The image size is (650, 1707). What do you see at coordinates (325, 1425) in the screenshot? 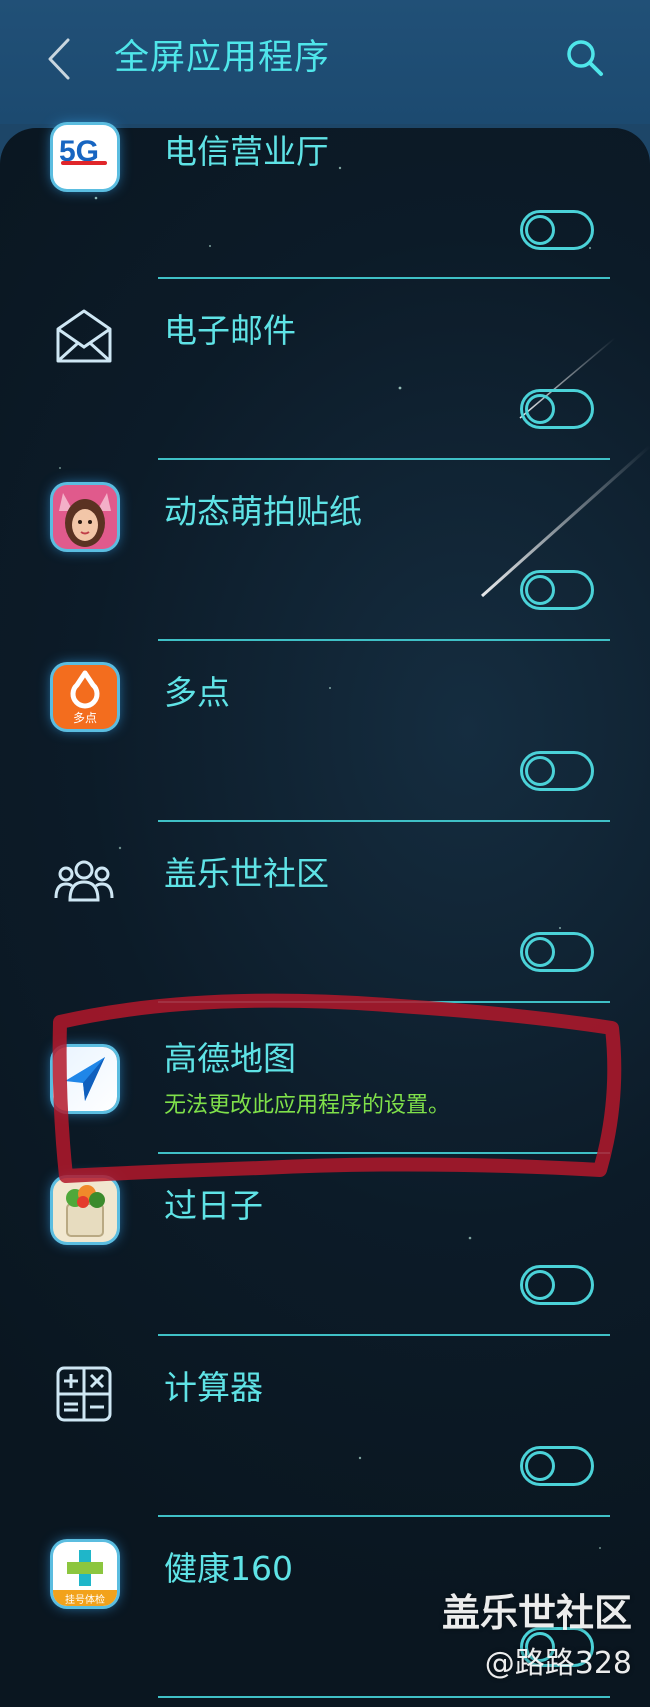
I see `list-item: 计算器` at bounding box center [325, 1425].